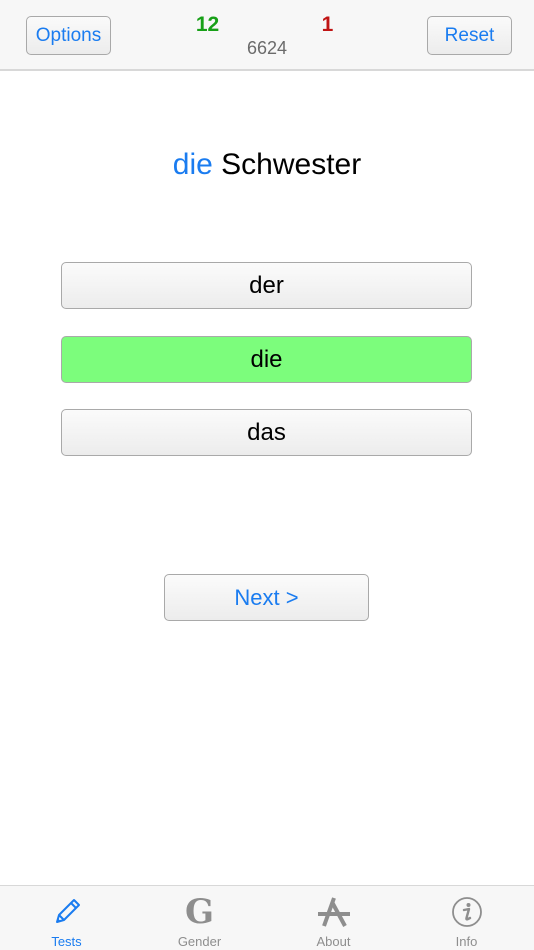 This screenshot has height=950, width=534. Describe the element at coordinates (207, 24) in the screenshot. I see `correct-count: 12` at that location.